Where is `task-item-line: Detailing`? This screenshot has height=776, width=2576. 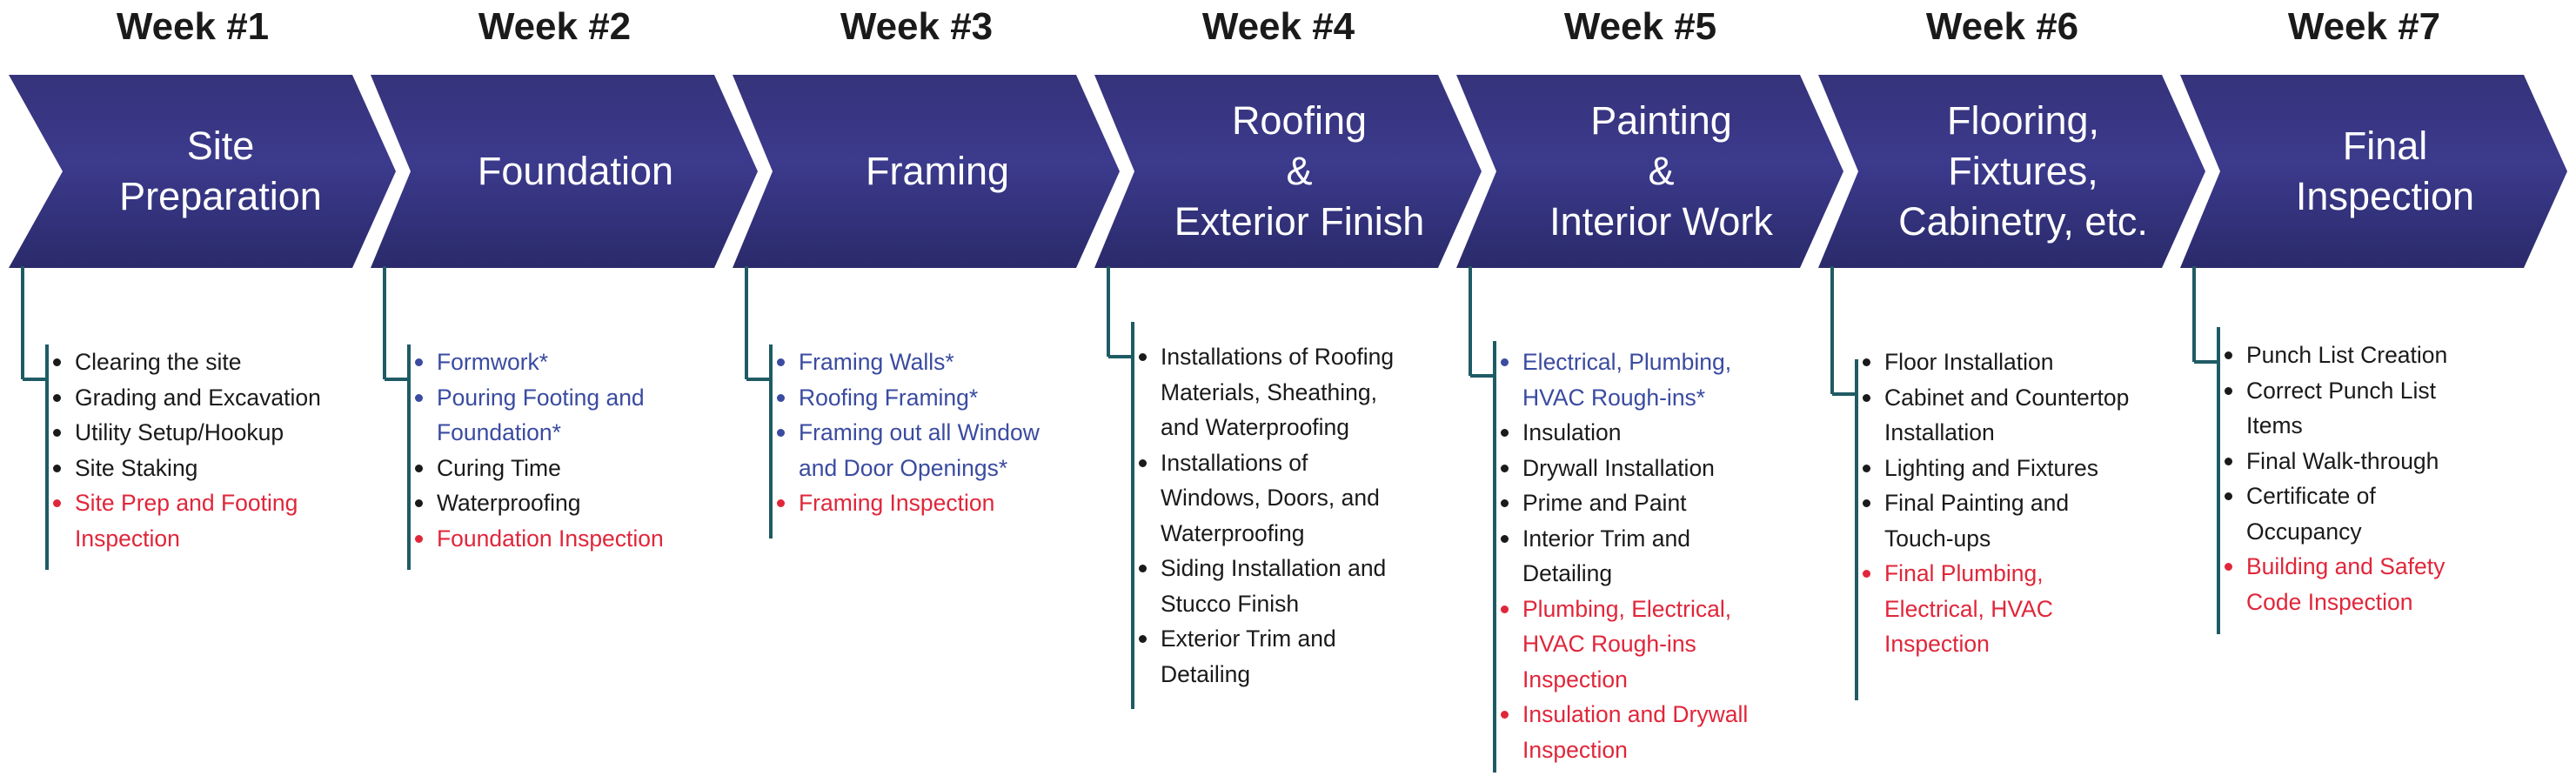 task-item-line: Detailing is located at coordinates (1567, 573).